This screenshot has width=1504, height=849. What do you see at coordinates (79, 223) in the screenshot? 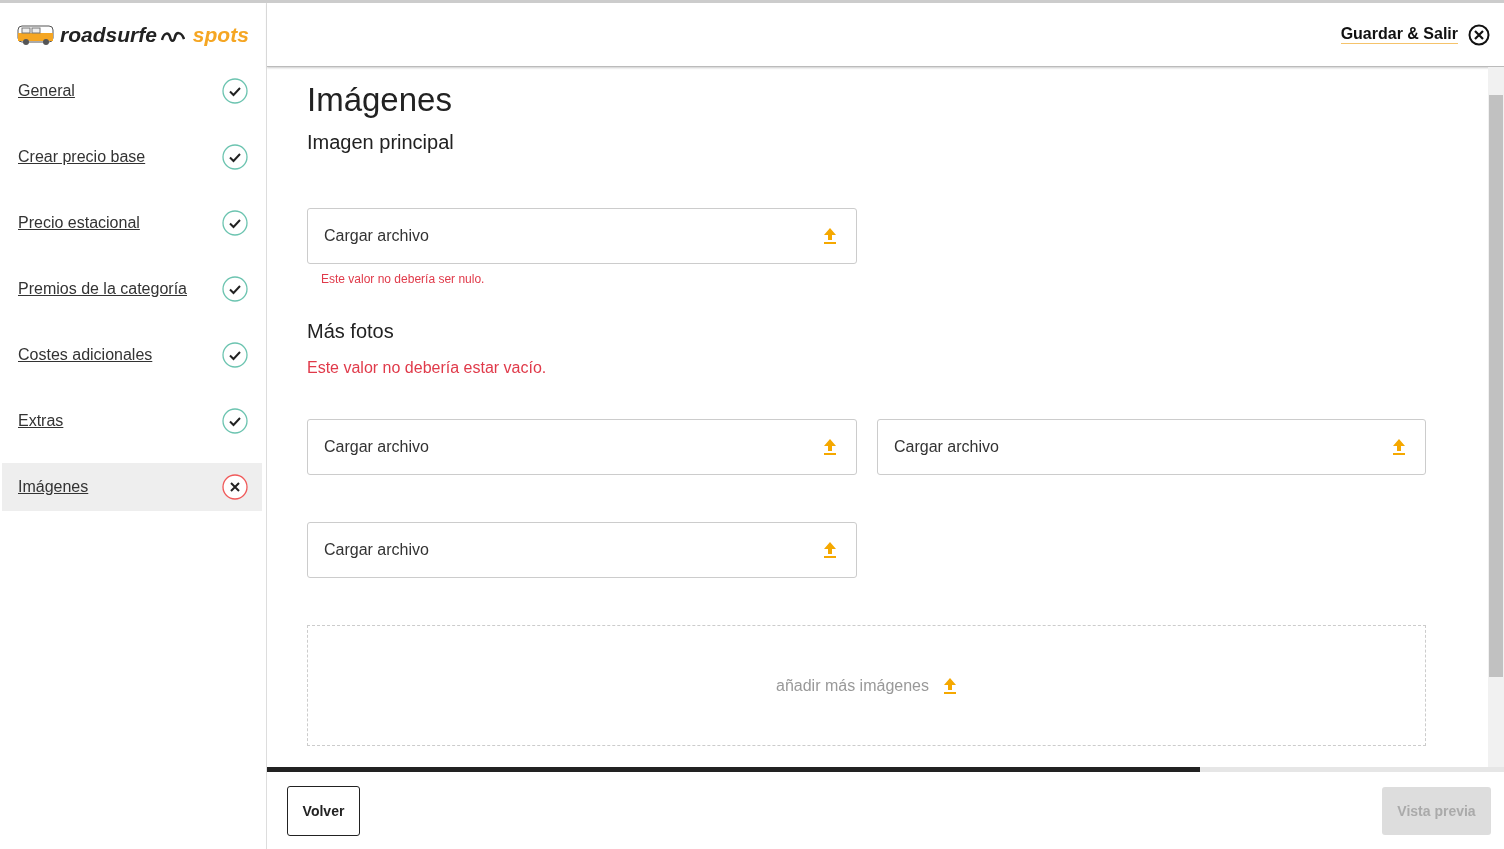
I see `sidebar-link: Precio estacional` at bounding box center [79, 223].